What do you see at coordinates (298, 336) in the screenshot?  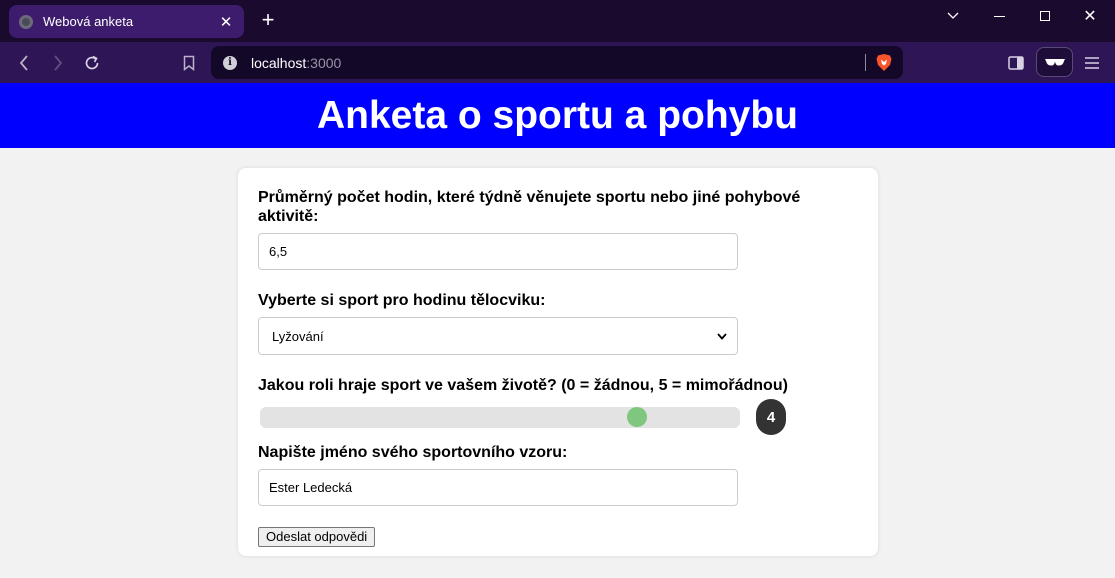 I see `sport-select-value: Lyžování` at bounding box center [298, 336].